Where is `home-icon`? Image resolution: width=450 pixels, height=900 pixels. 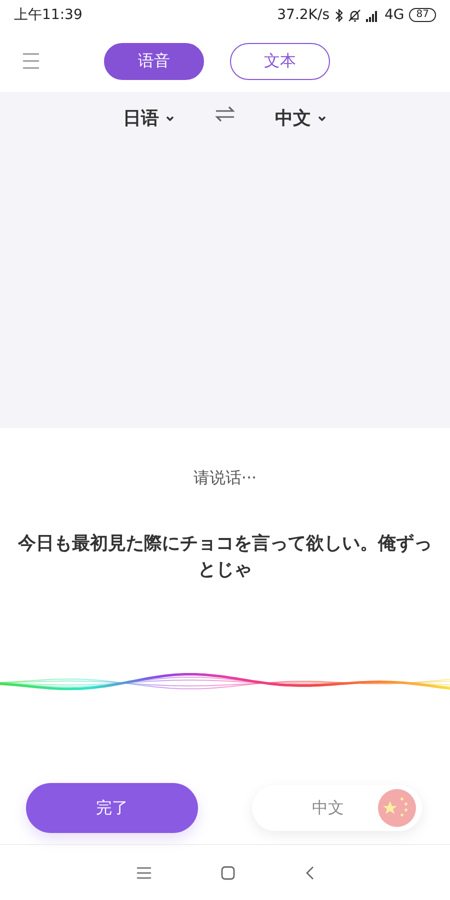
home-icon is located at coordinates (227, 873).